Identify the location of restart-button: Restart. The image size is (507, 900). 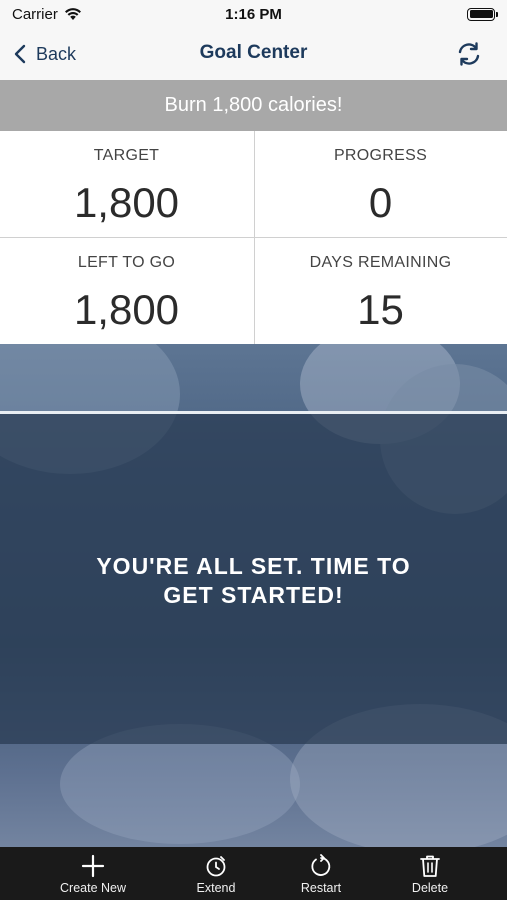
(321, 873).